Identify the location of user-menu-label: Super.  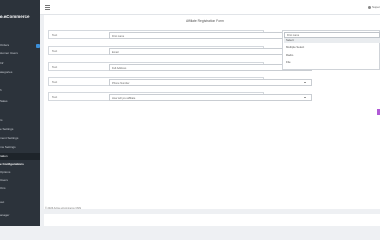
(375, 7).